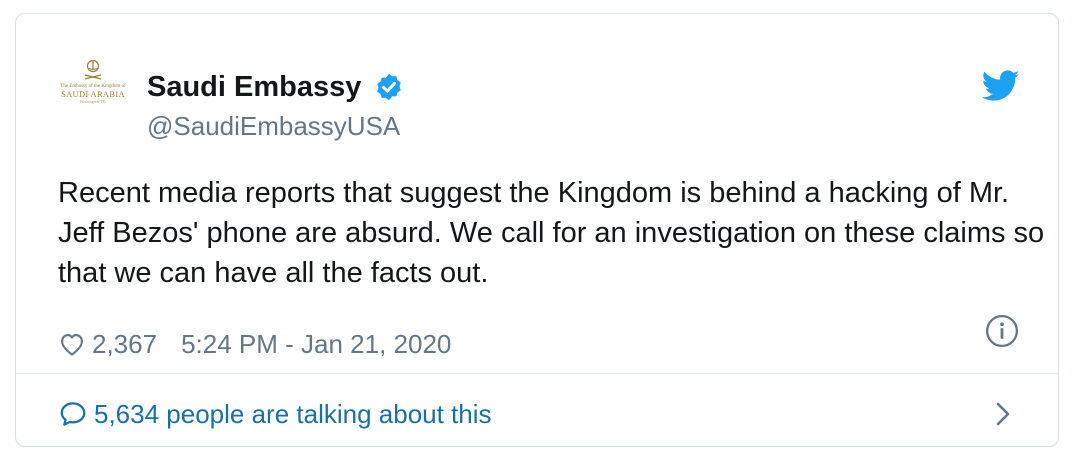 This screenshot has width=1080, height=465. I want to click on avatar-name: SAUDI ARABIA, so click(93, 94).